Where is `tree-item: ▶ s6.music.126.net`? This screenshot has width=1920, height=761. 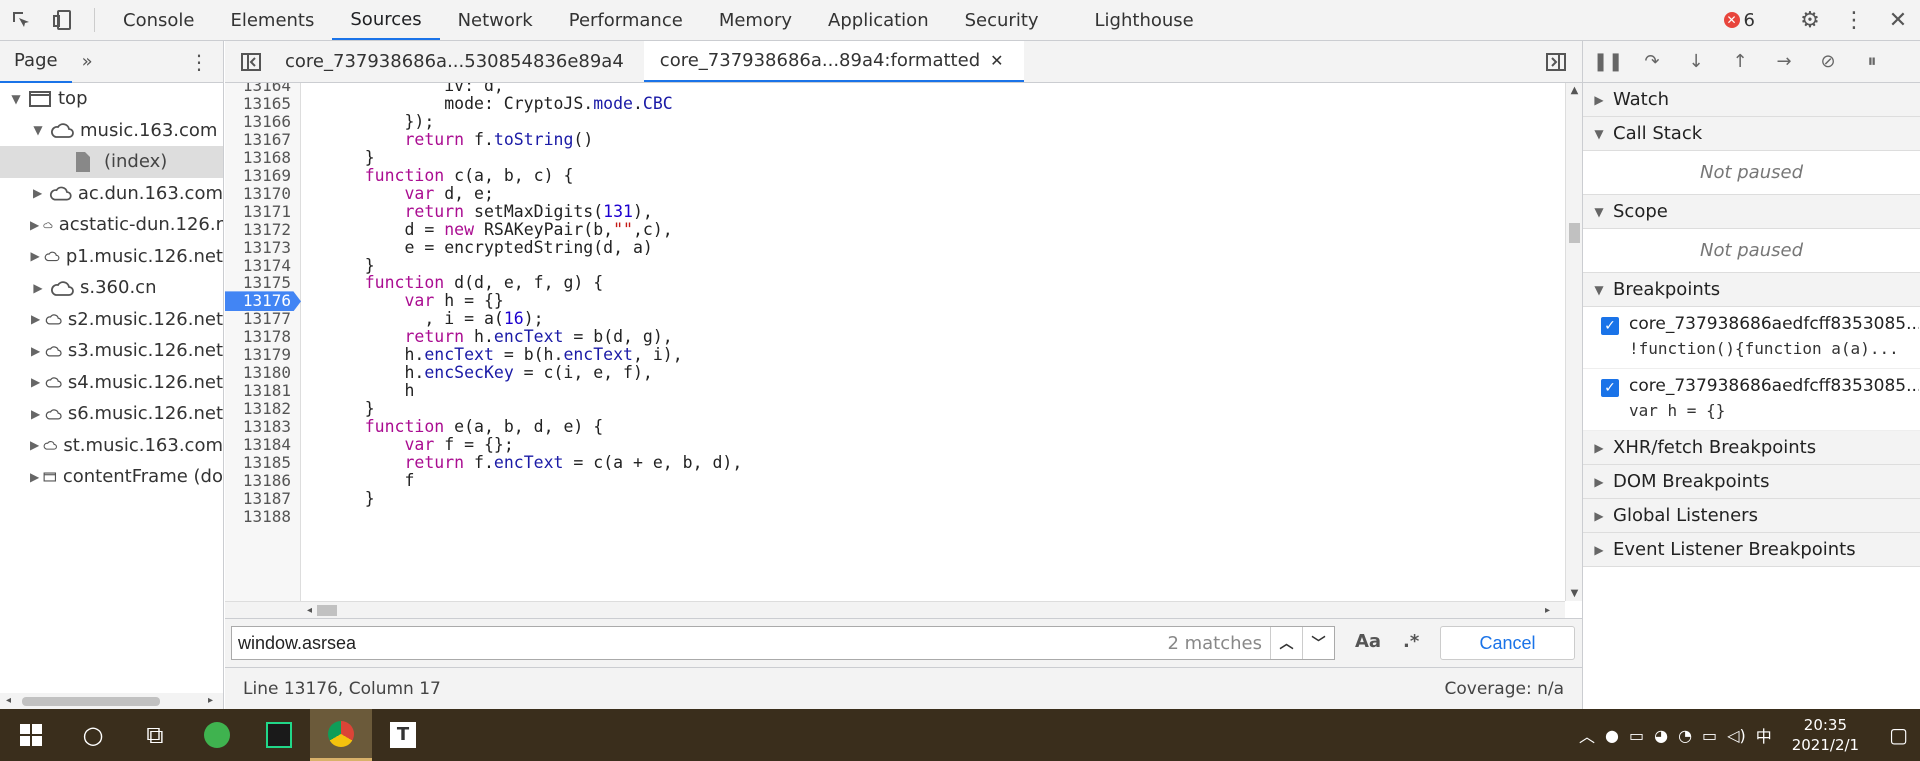 tree-item: ▶ s6.music.126.net is located at coordinates (111, 414).